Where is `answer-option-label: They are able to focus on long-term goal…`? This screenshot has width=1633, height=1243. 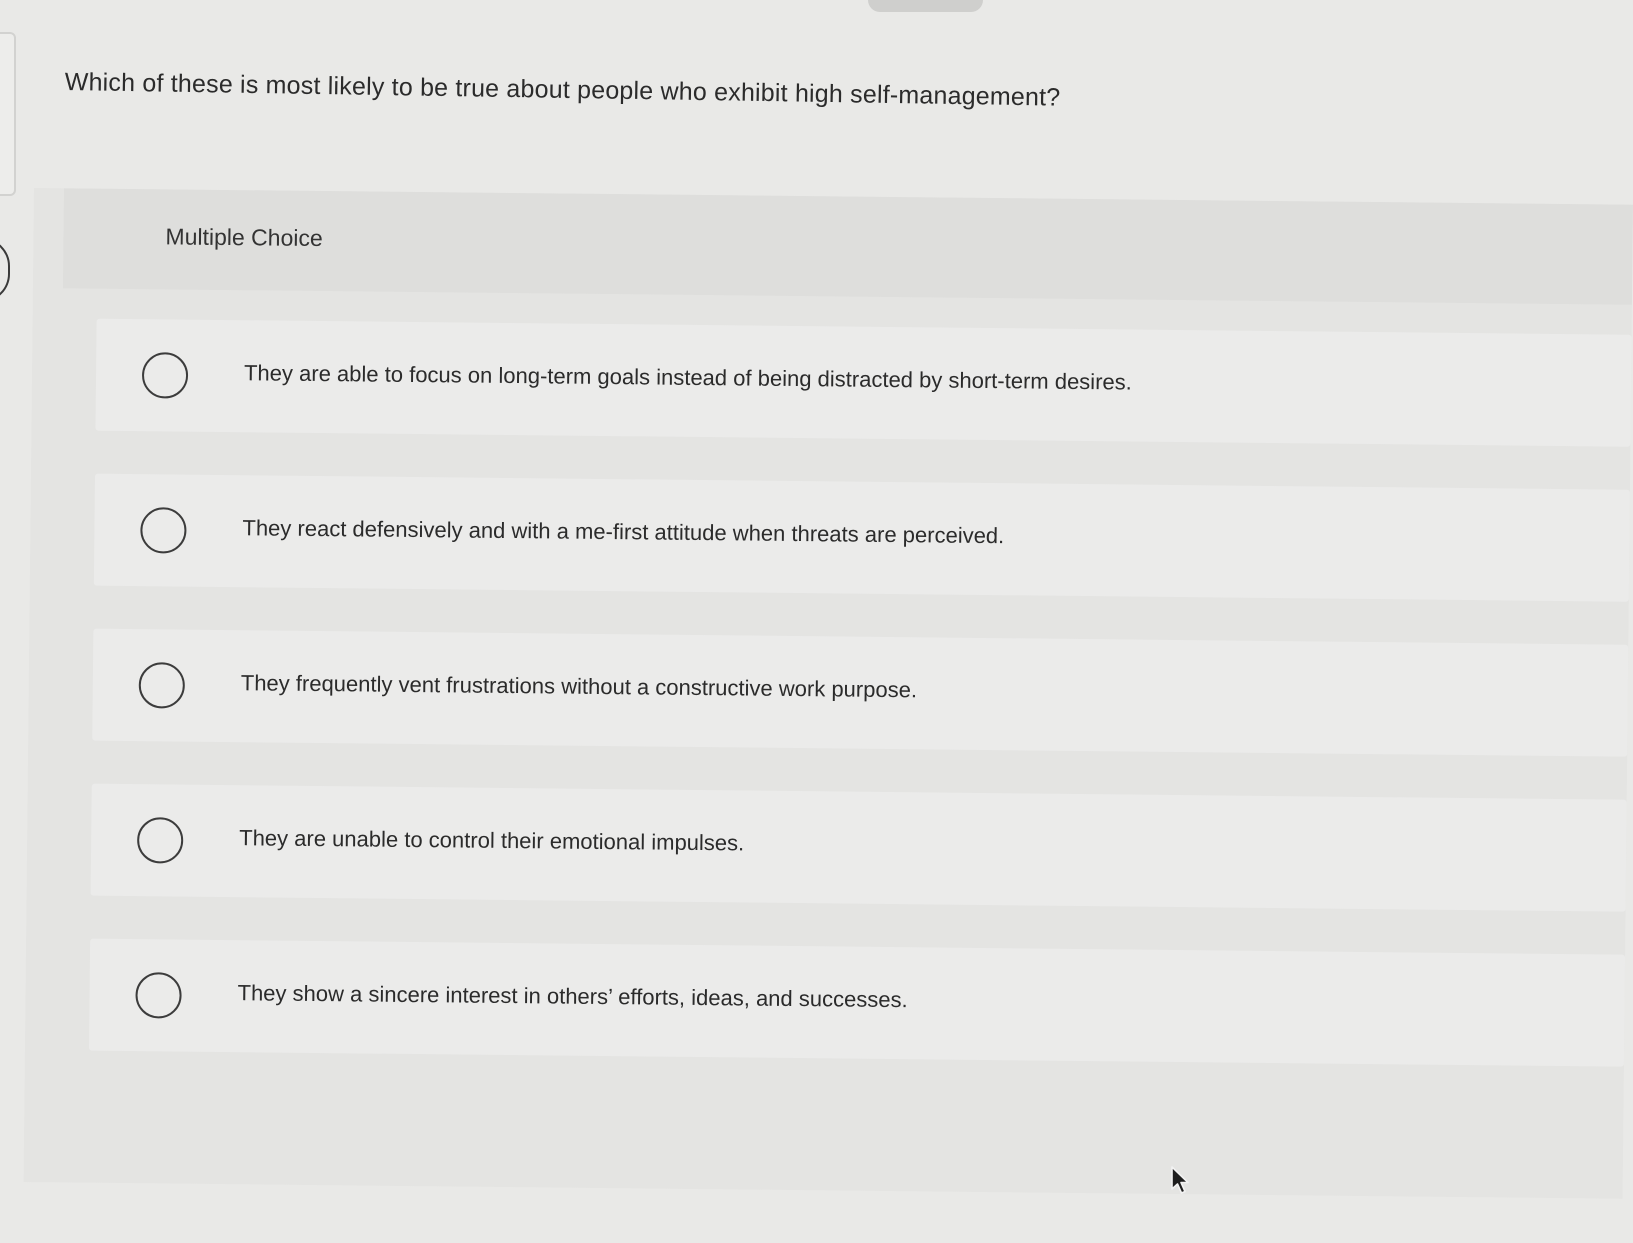
answer-option-label: They are able to focus on long-term goal… is located at coordinates (687, 377).